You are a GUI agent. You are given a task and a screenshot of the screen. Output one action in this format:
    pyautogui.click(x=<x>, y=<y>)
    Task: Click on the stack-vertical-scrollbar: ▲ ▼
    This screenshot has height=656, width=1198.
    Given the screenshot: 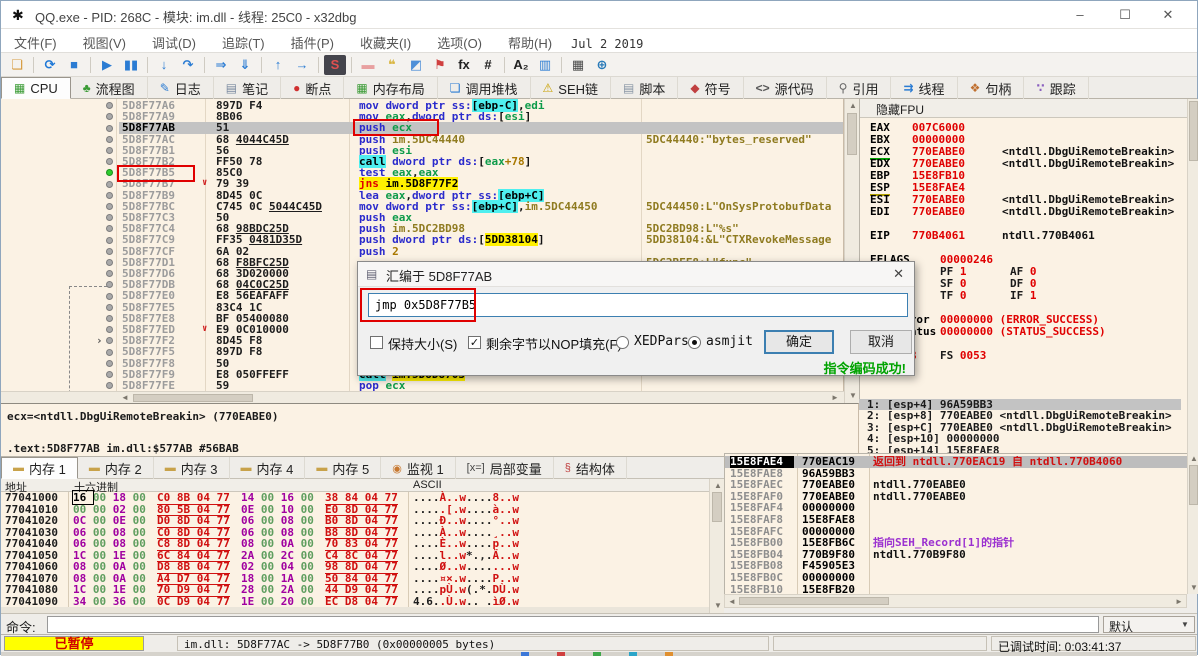 What is the action you would take?
    pyautogui.click(x=1192, y=523)
    